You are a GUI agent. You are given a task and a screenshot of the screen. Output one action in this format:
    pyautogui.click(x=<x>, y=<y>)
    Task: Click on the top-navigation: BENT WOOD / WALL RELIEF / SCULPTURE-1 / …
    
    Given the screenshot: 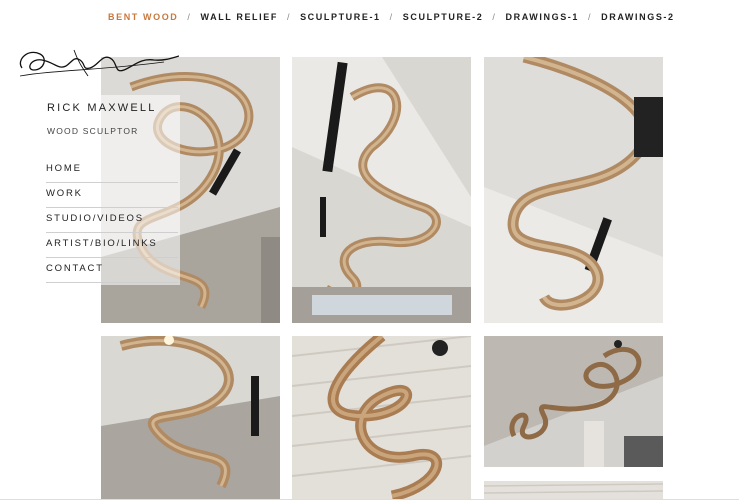 What is the action you would take?
    pyautogui.click(x=423, y=17)
    